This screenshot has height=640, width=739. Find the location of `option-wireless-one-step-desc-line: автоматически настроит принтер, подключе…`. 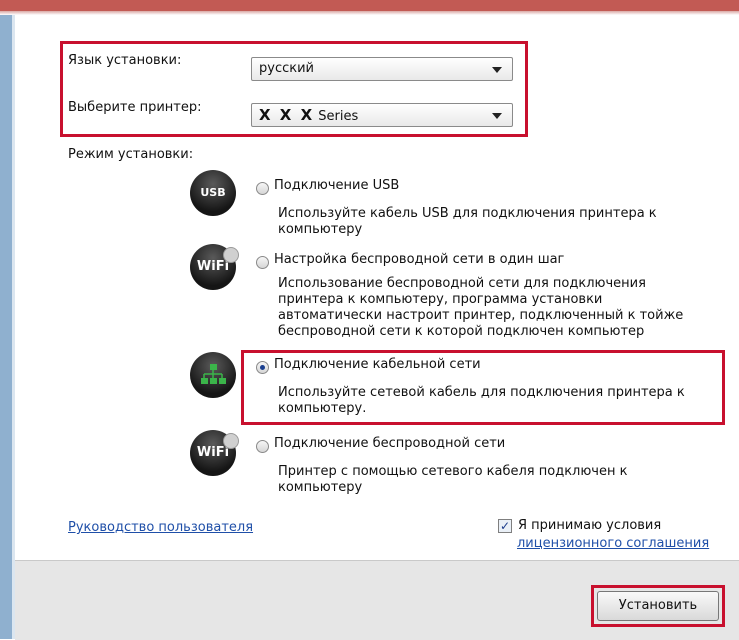

option-wireless-one-step-desc-line: автоматически настроит принтер, подключе… is located at coordinates (481, 315).